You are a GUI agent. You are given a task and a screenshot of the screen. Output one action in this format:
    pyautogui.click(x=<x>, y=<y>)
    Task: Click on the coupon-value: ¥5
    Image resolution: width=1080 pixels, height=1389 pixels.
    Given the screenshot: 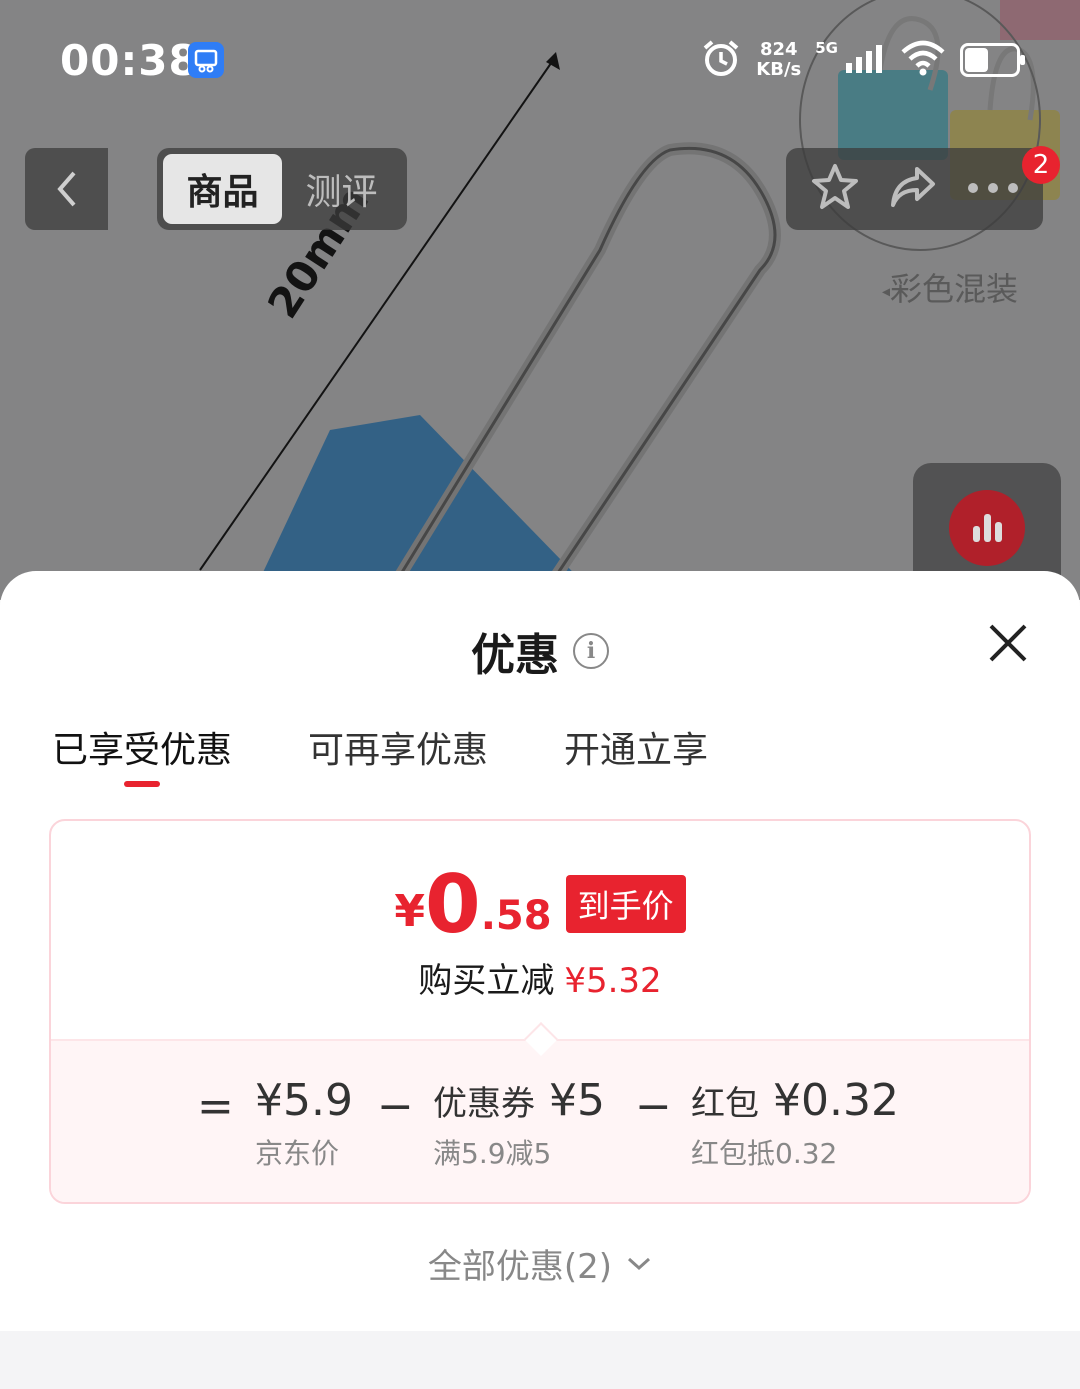 What is the action you would take?
    pyautogui.click(x=577, y=1100)
    